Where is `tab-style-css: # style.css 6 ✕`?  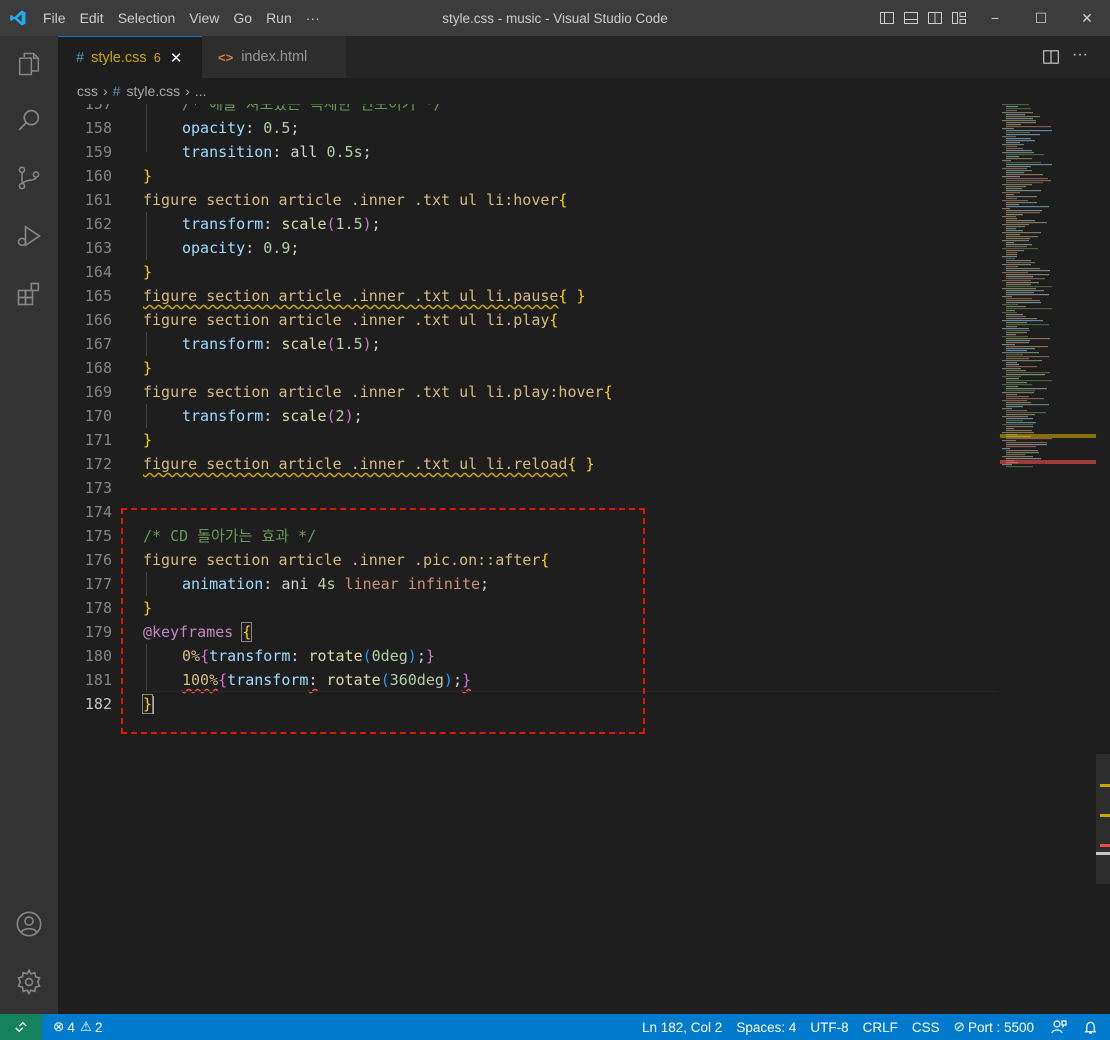
tab-style-css: # style.css 6 ✕ is located at coordinates (130, 57).